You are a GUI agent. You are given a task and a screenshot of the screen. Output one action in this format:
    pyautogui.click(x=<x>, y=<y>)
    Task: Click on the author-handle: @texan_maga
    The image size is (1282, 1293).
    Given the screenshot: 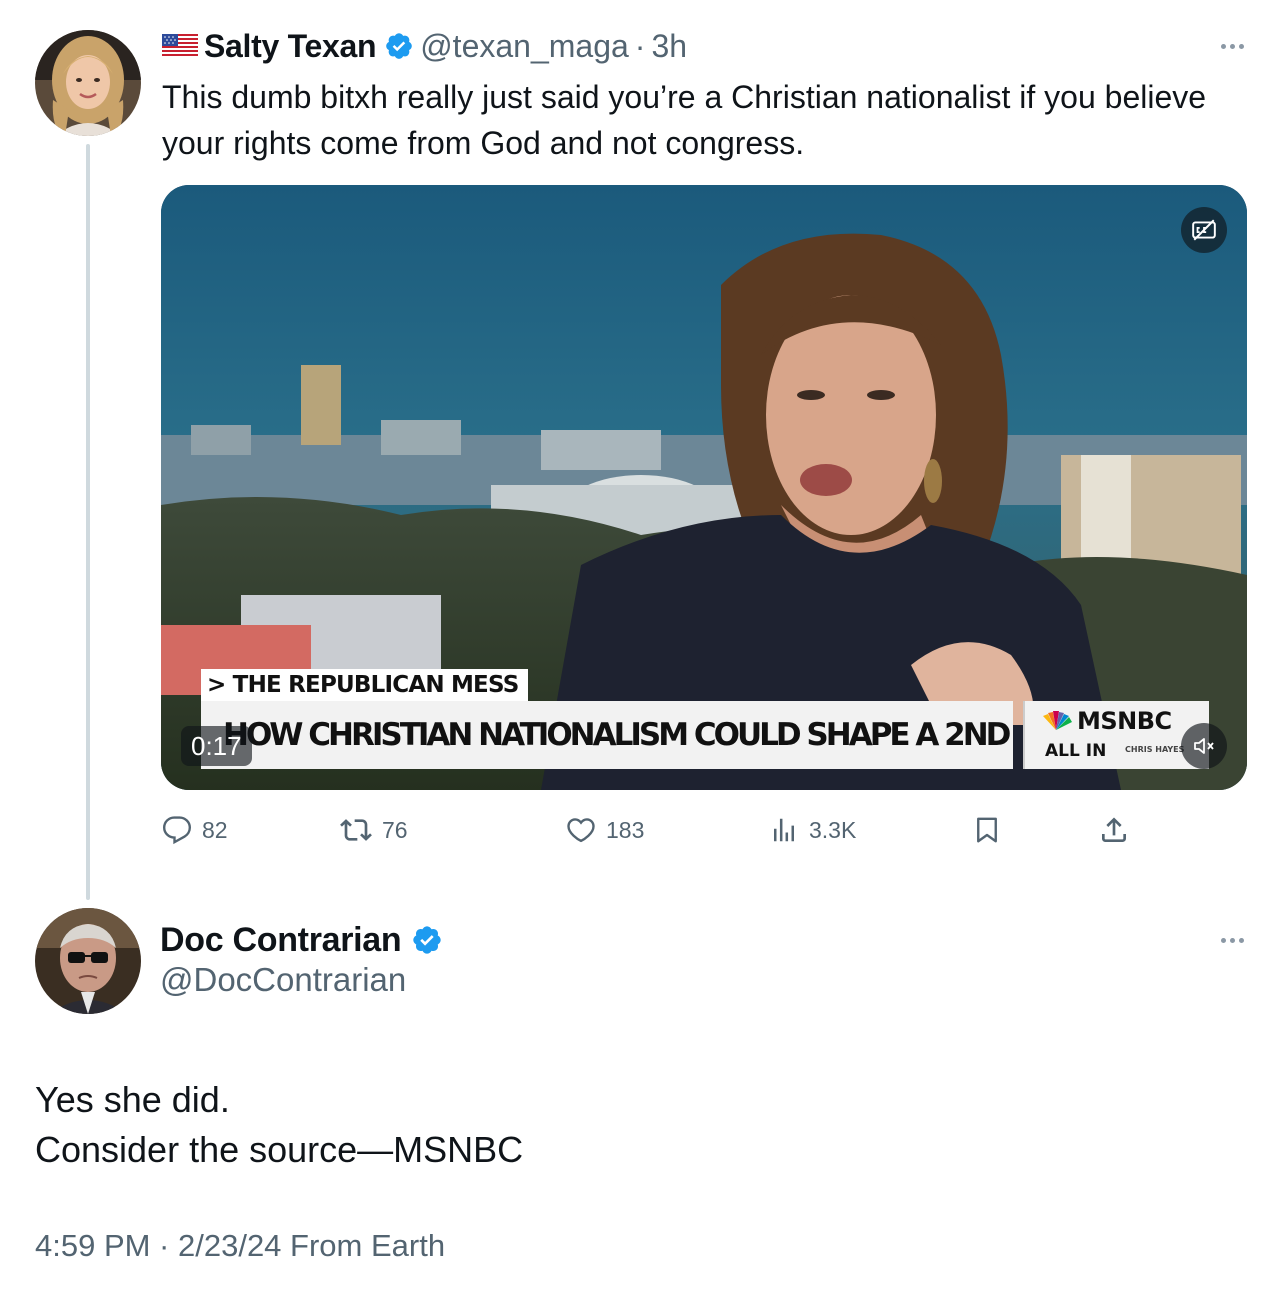 What is the action you would take?
    pyautogui.click(x=524, y=46)
    